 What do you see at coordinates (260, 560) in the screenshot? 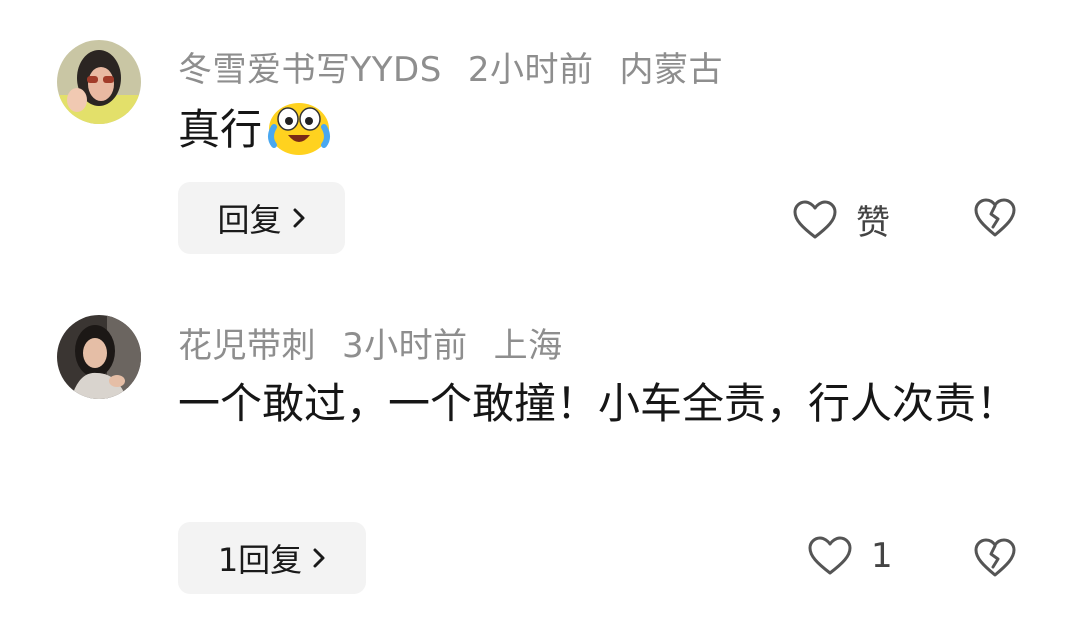
I see `reply-label: 1回复` at bounding box center [260, 560].